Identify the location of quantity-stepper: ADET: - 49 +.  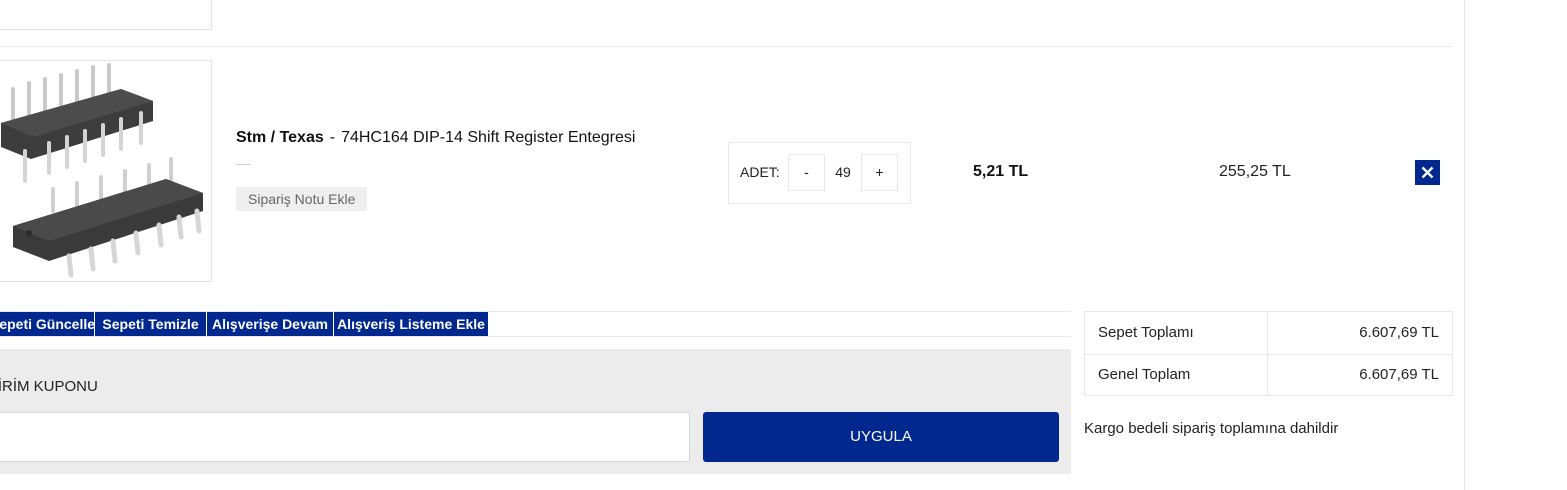
(819, 173).